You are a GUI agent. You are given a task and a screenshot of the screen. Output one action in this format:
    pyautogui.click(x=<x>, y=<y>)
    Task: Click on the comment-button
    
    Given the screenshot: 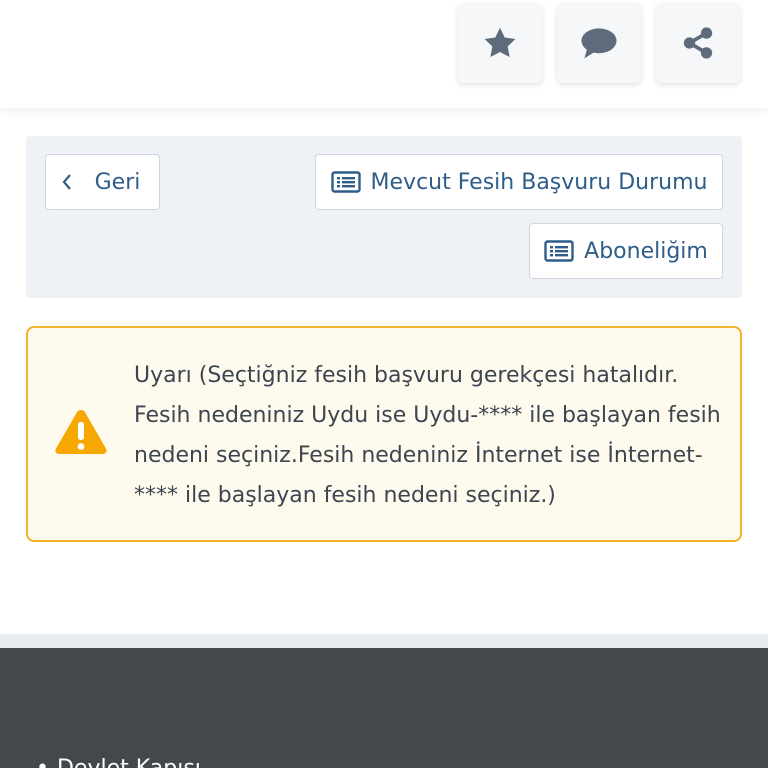 What is the action you would take?
    pyautogui.click(x=599, y=43)
    